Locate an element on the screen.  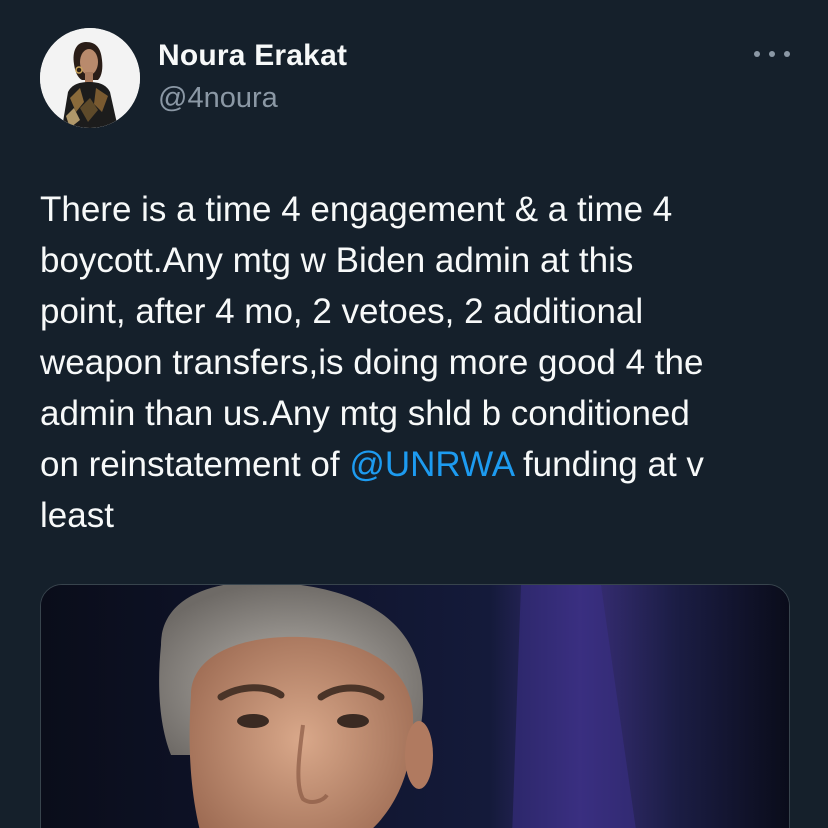
author-display-name: Noura Erakat is located at coordinates (252, 56).